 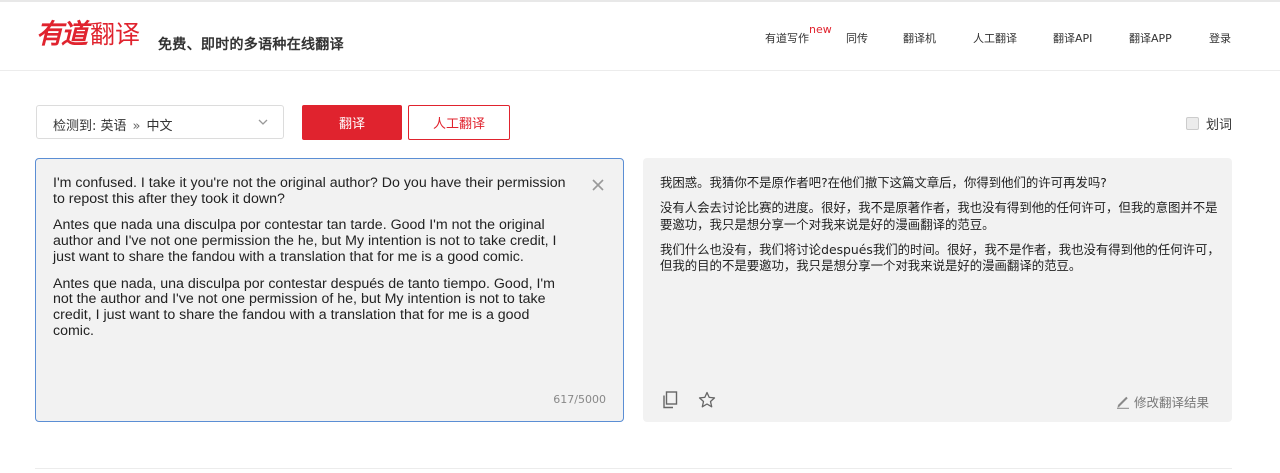 I want to click on source-language: 英语, so click(x=113, y=126).